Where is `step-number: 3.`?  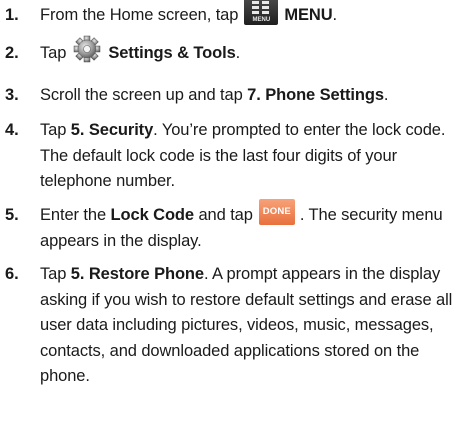 step-number: 3. is located at coordinates (12, 95).